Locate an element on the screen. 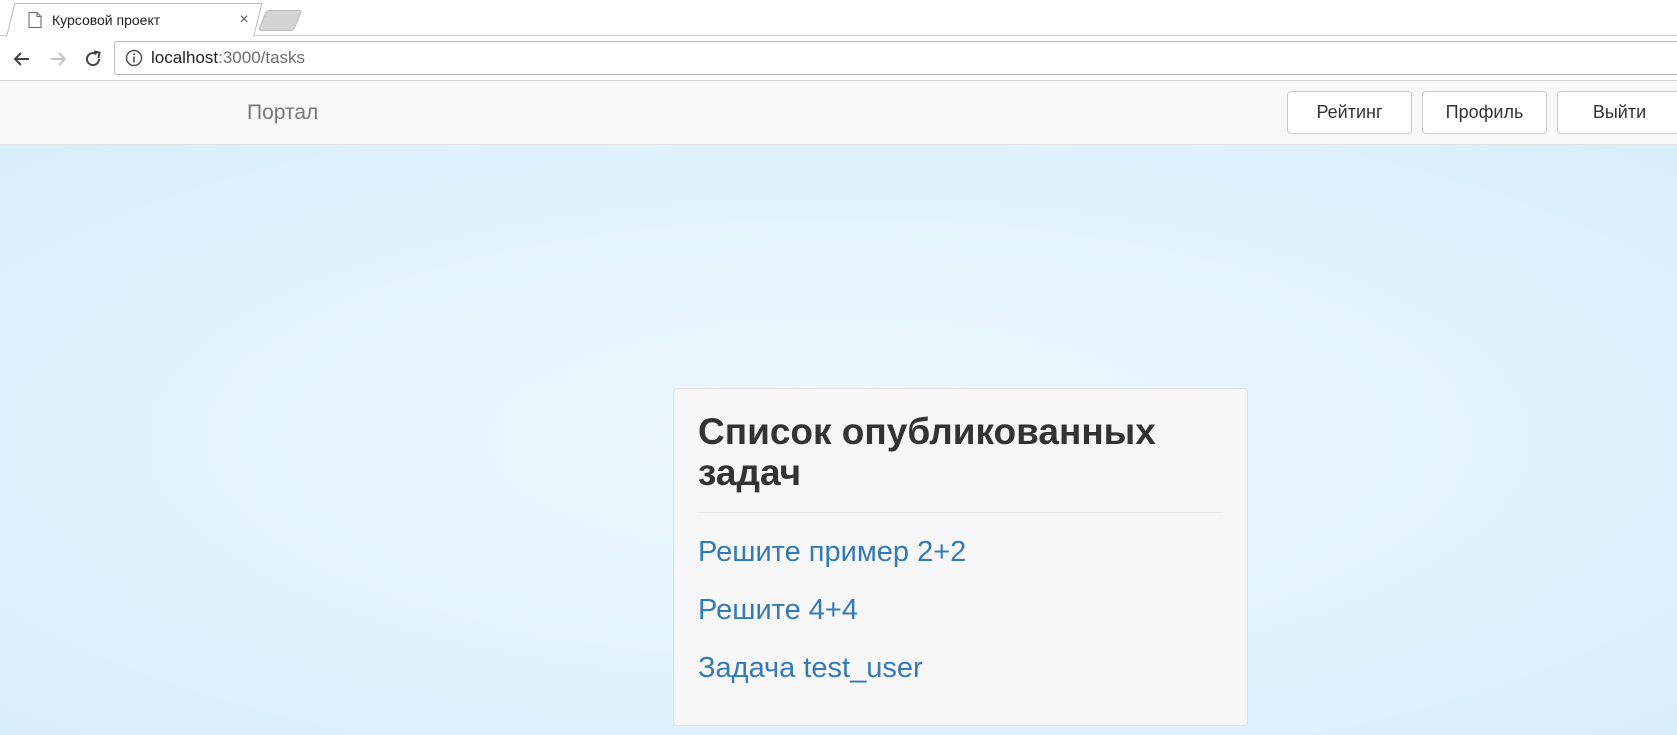 Image resolution: width=1677 pixels, height=735 pixels. reload-button is located at coordinates (93, 59).